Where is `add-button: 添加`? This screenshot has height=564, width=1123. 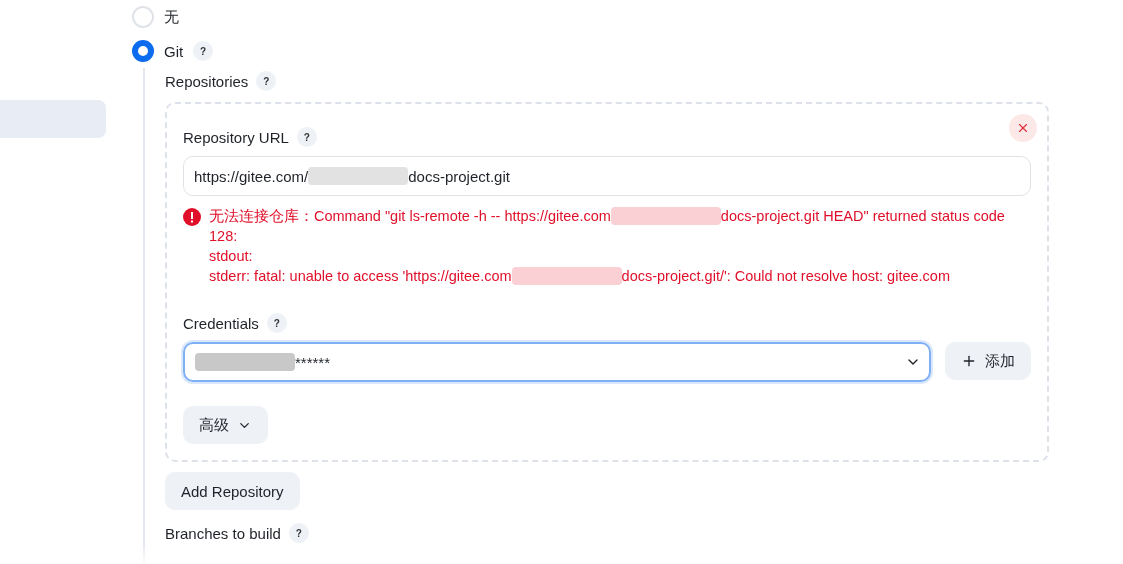
add-button: 添加 is located at coordinates (988, 361).